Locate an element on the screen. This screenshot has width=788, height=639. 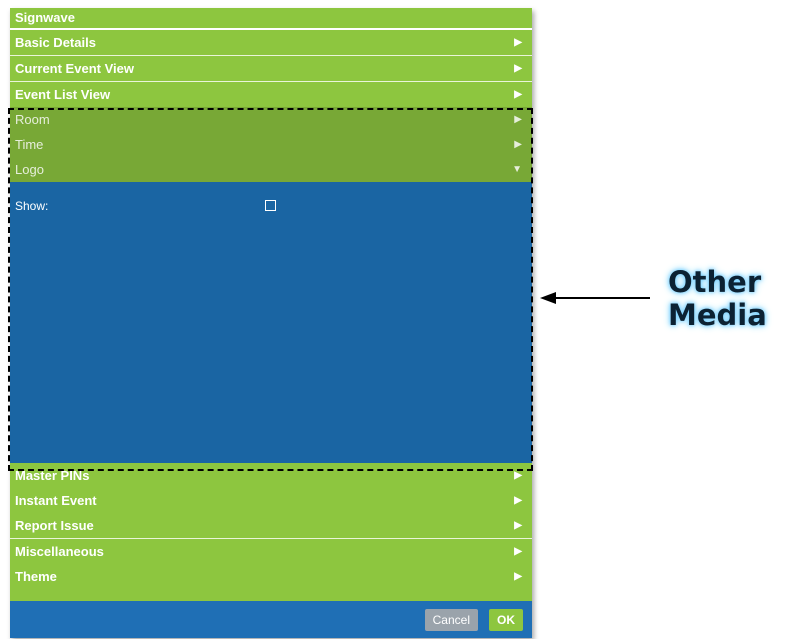
section-time: Time ▶ is located at coordinates (271, 144).